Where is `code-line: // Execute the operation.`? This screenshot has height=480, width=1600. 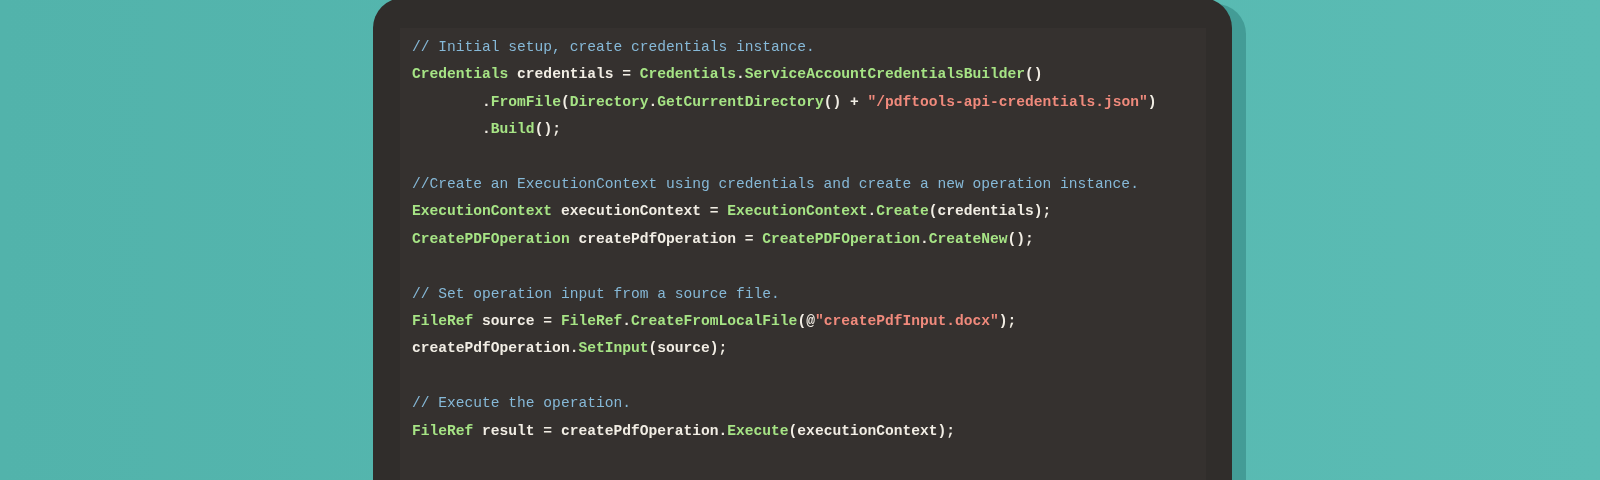 code-line: // Execute the operation. is located at coordinates (521, 404).